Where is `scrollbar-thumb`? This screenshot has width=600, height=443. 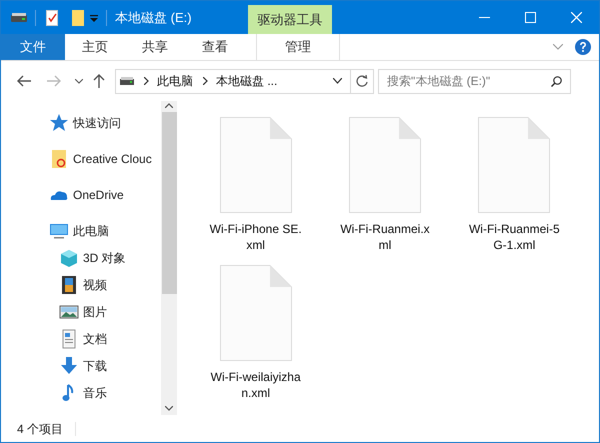 scrollbar-thumb is located at coordinates (169, 203).